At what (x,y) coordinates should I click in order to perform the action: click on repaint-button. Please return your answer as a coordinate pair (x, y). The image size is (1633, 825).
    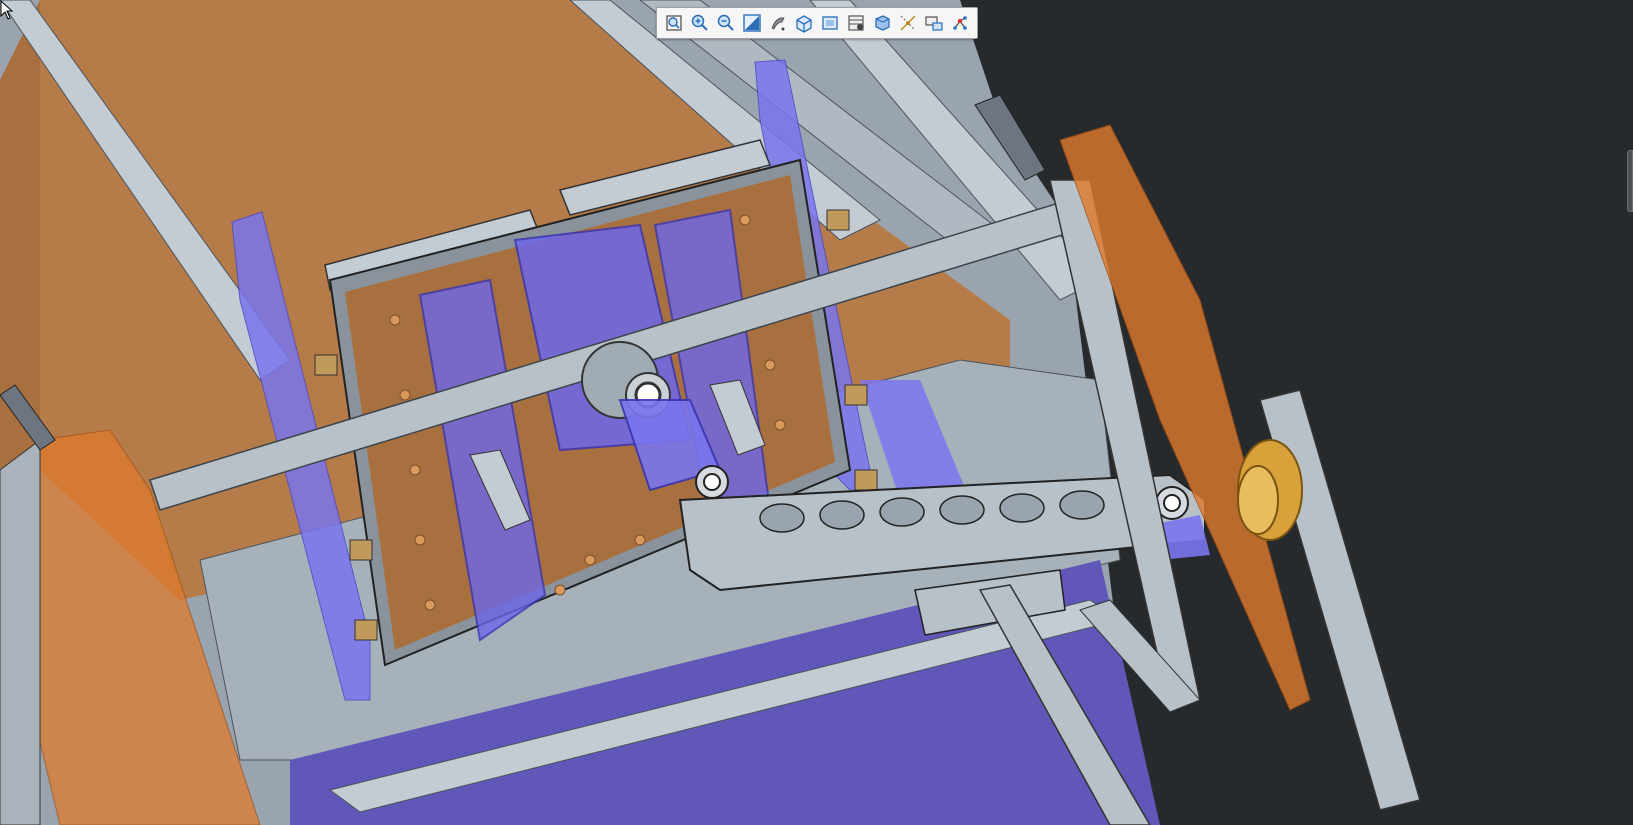
    Looking at the image, I should click on (778, 23).